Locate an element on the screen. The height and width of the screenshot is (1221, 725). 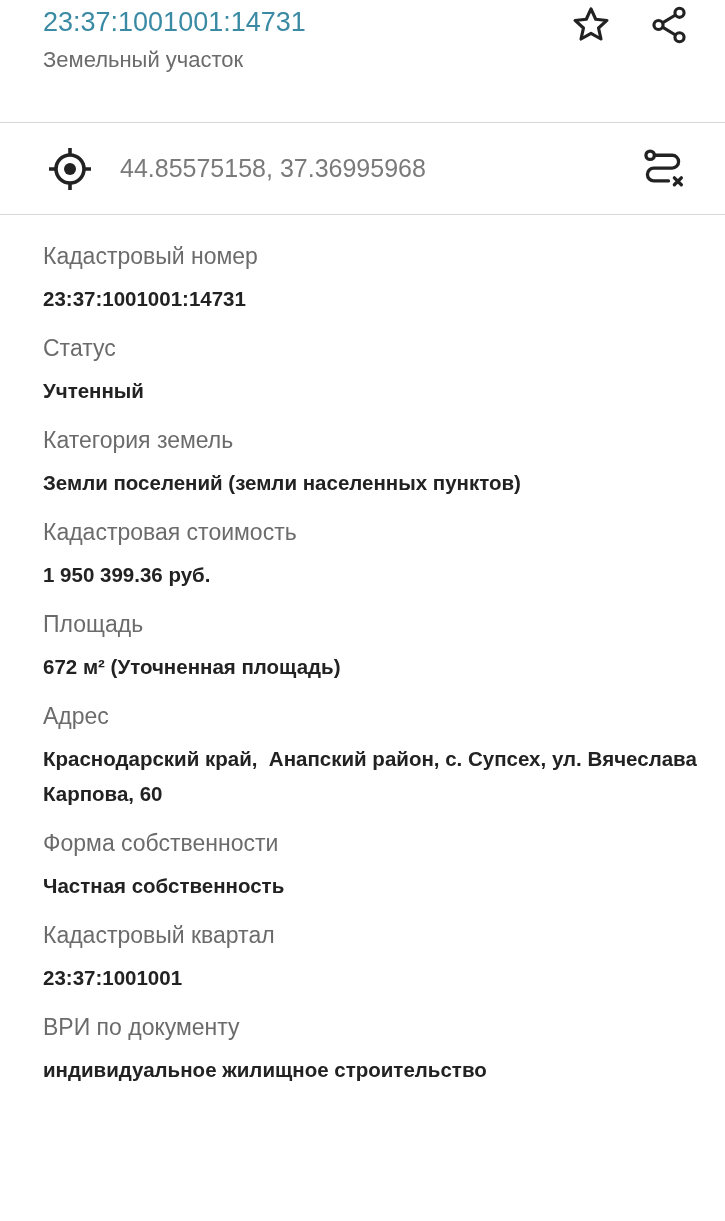
field-value: Частная собственность is located at coordinates (164, 886).